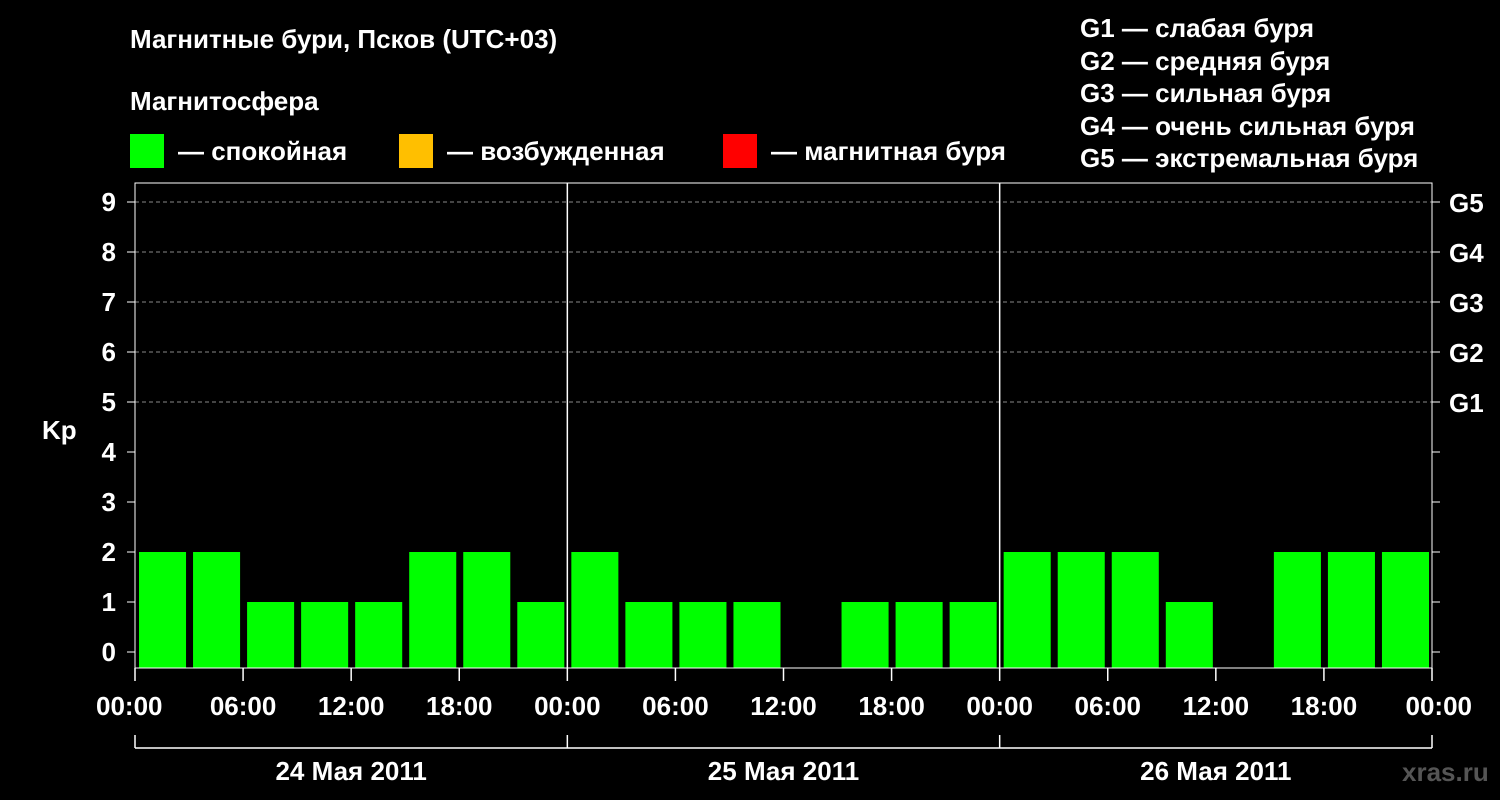 The image size is (1500, 800). What do you see at coordinates (1466, 253) in the screenshot?
I see `g-level-label: G4` at bounding box center [1466, 253].